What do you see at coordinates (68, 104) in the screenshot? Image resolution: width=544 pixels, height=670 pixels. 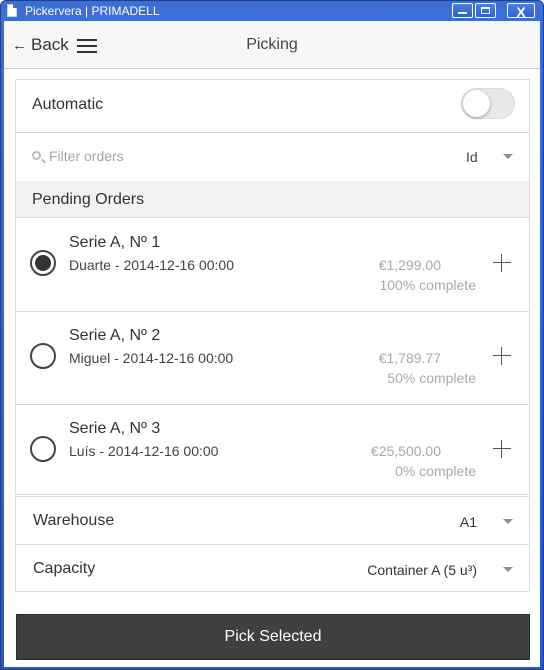 I see `automatic-label: Automatic` at bounding box center [68, 104].